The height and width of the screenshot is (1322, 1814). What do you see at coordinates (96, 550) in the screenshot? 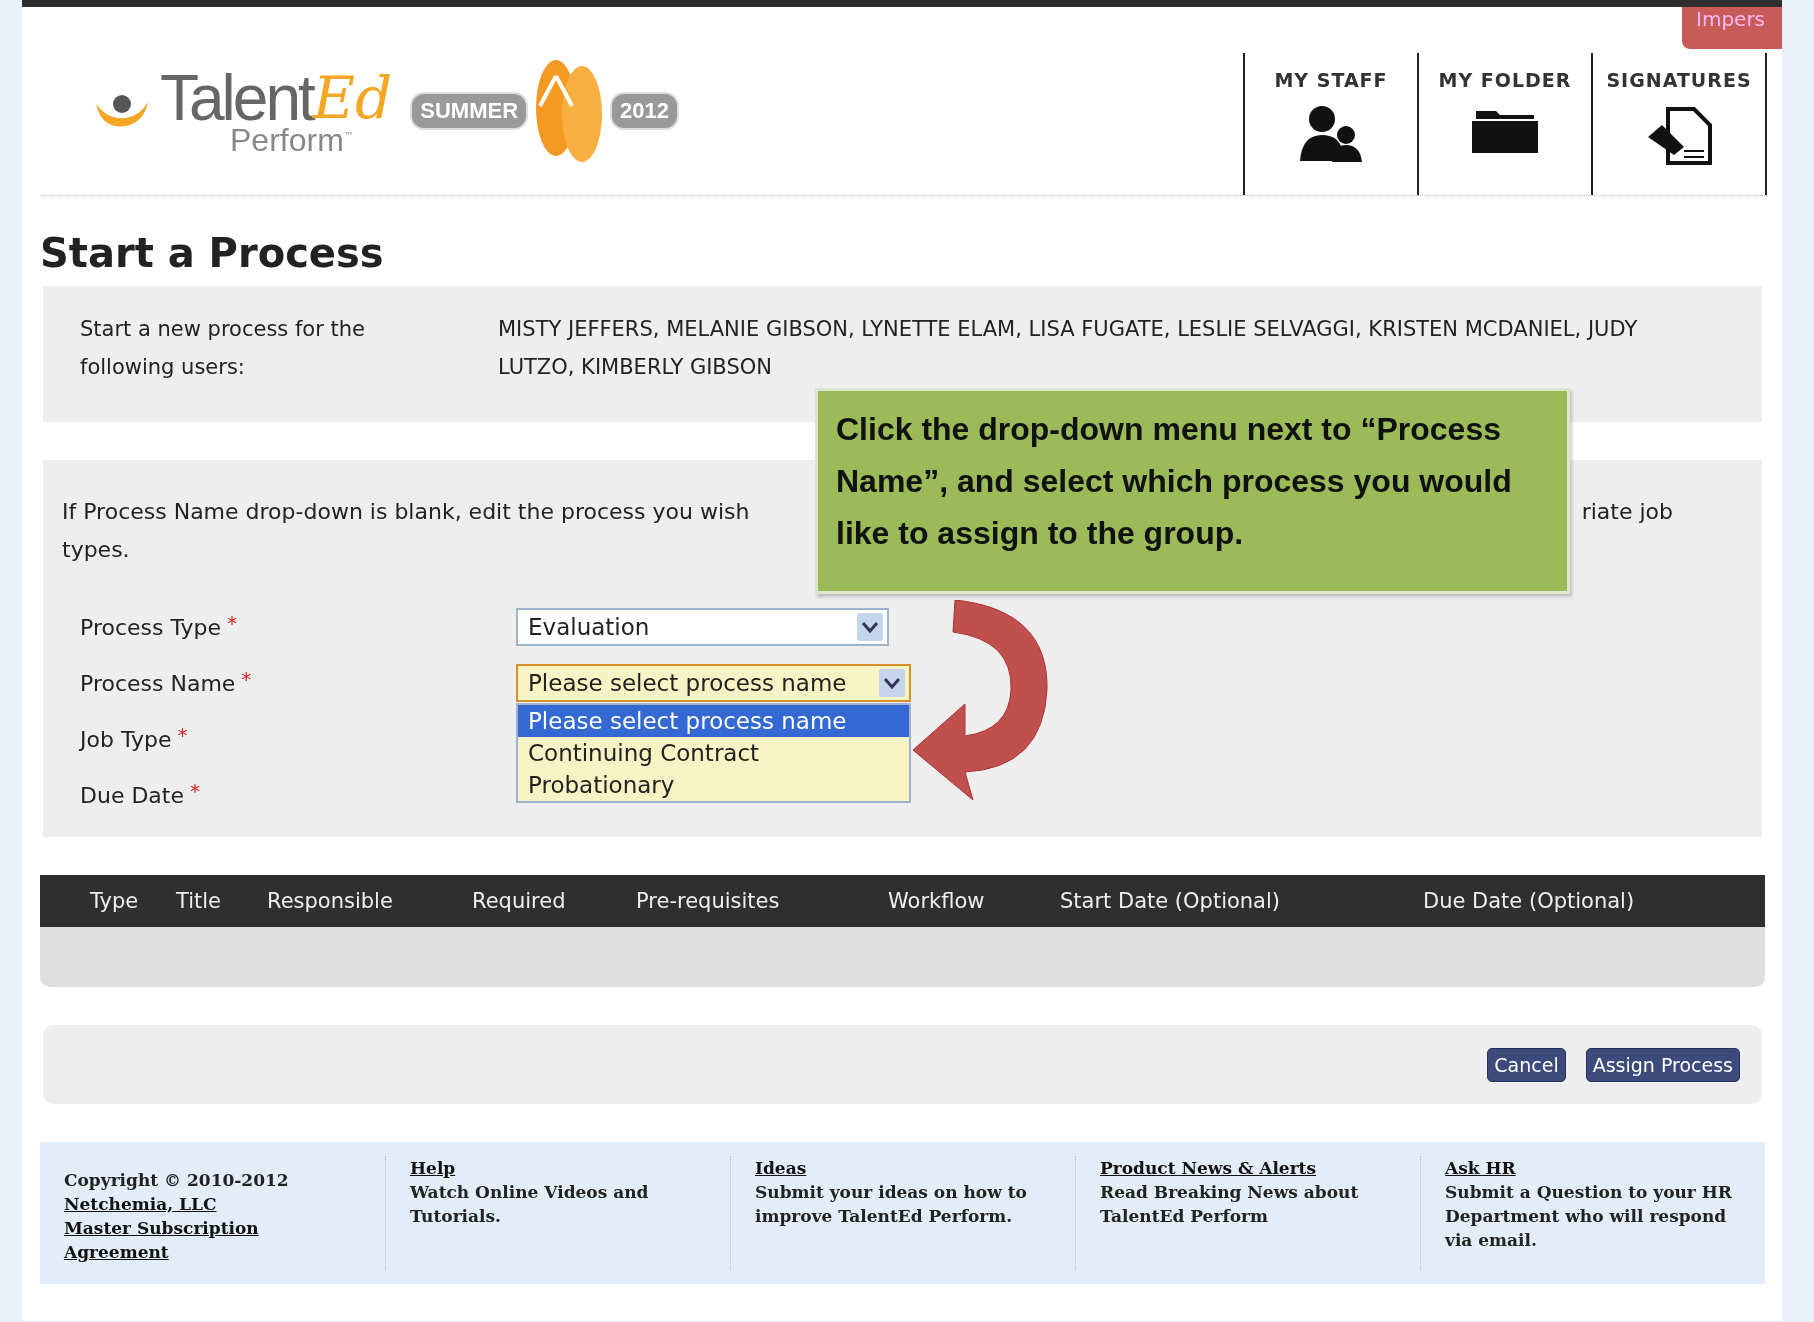
I see `instruction-text: types.` at bounding box center [96, 550].